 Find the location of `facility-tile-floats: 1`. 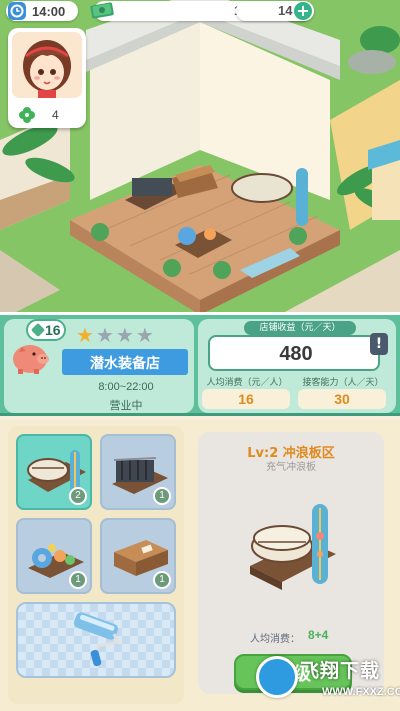

facility-tile-floats: 1 is located at coordinates (54, 556).